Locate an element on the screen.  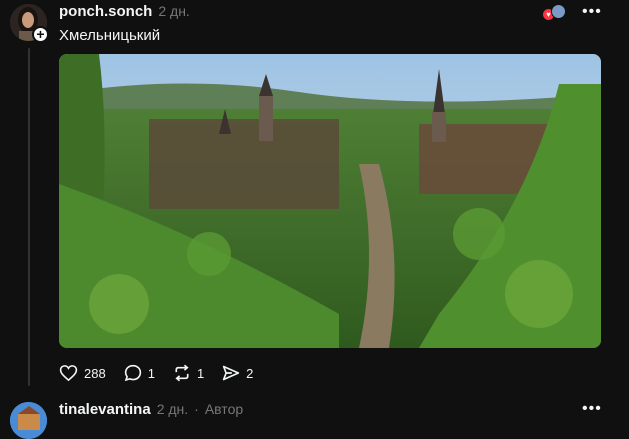
post-header: tinalevantina 2 дн. · Автор is located at coordinates (151, 409).